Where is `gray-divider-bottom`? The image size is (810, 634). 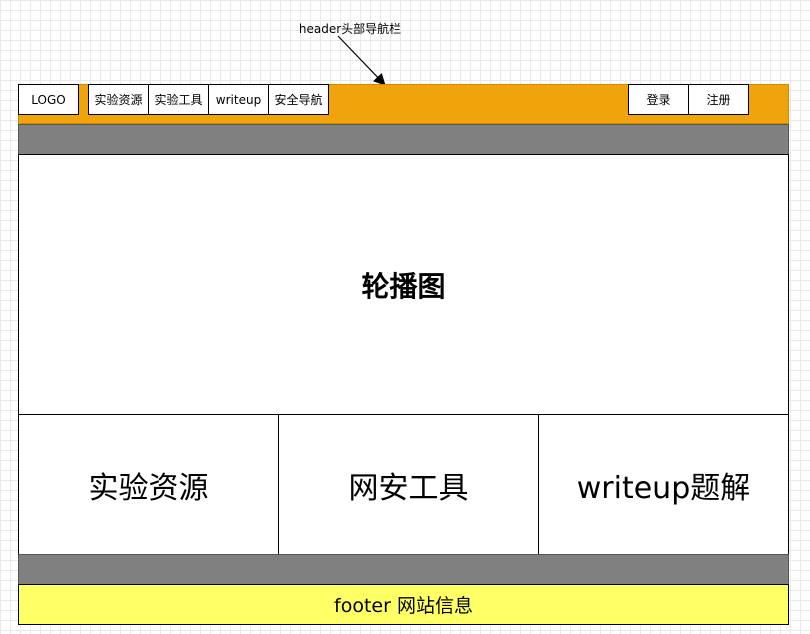 gray-divider-bottom is located at coordinates (403, 569).